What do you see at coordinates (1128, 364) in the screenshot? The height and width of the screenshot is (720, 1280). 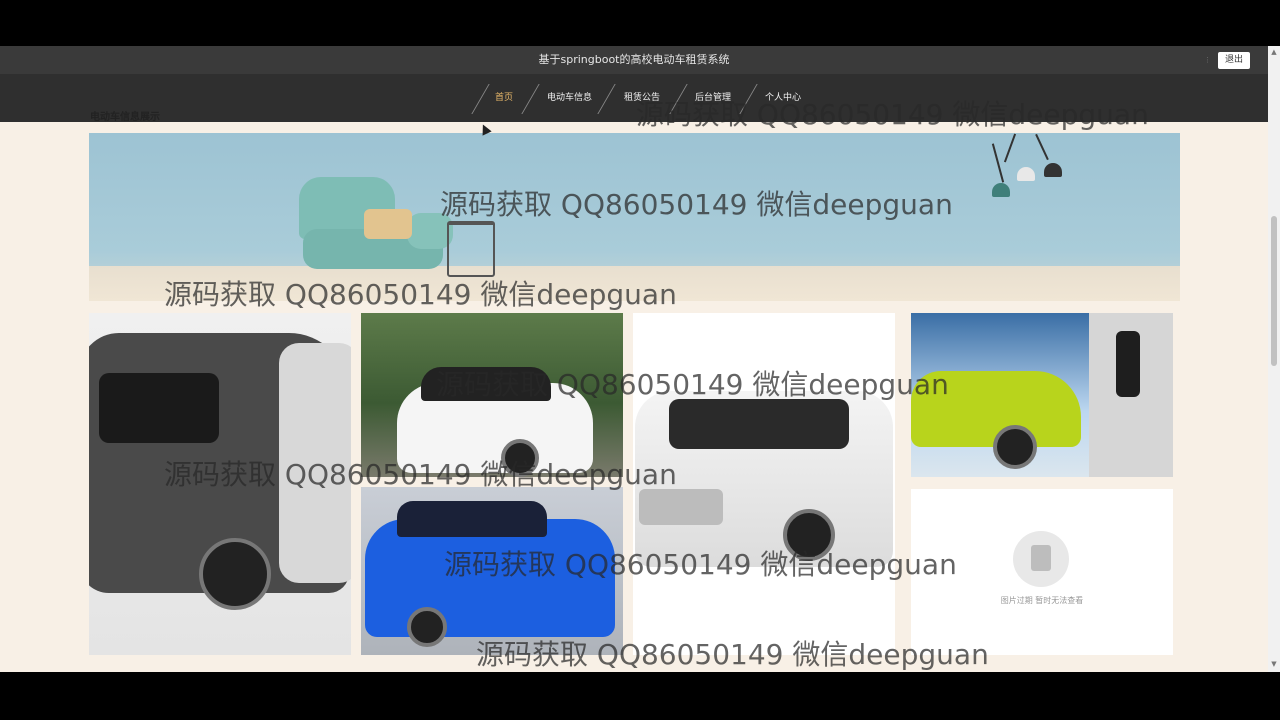 I see `charger-icon` at bounding box center [1128, 364].